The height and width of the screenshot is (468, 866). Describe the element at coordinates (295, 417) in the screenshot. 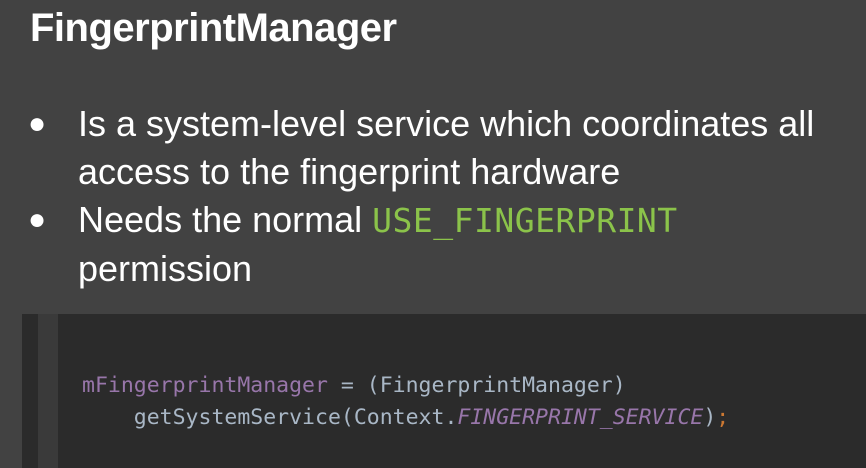

I see `code-call: getSystemService(Context.` at that location.